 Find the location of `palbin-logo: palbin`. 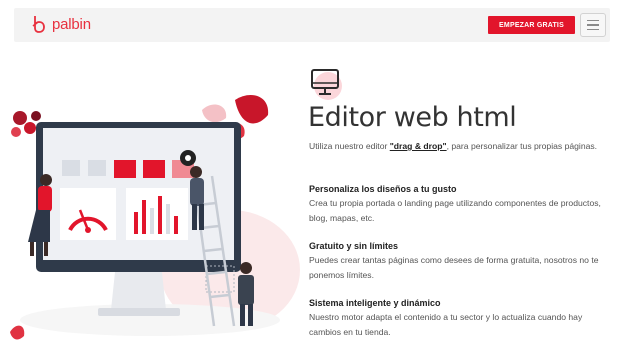

palbin-logo: palbin is located at coordinates (61, 24).